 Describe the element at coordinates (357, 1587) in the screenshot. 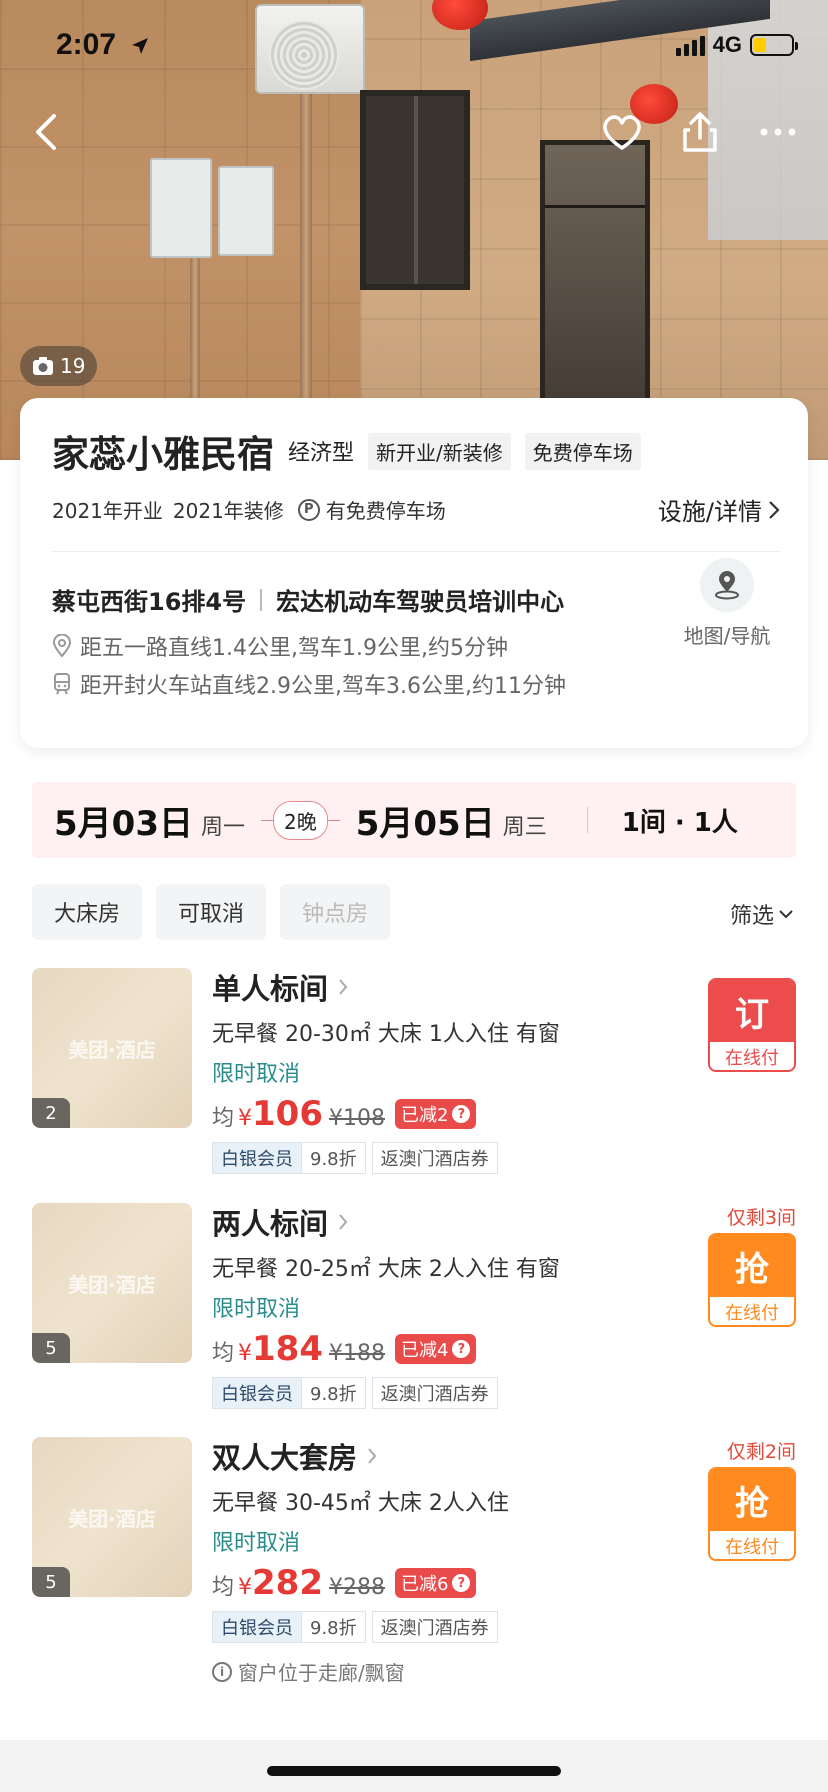

I see `original-price: ¥288` at that location.